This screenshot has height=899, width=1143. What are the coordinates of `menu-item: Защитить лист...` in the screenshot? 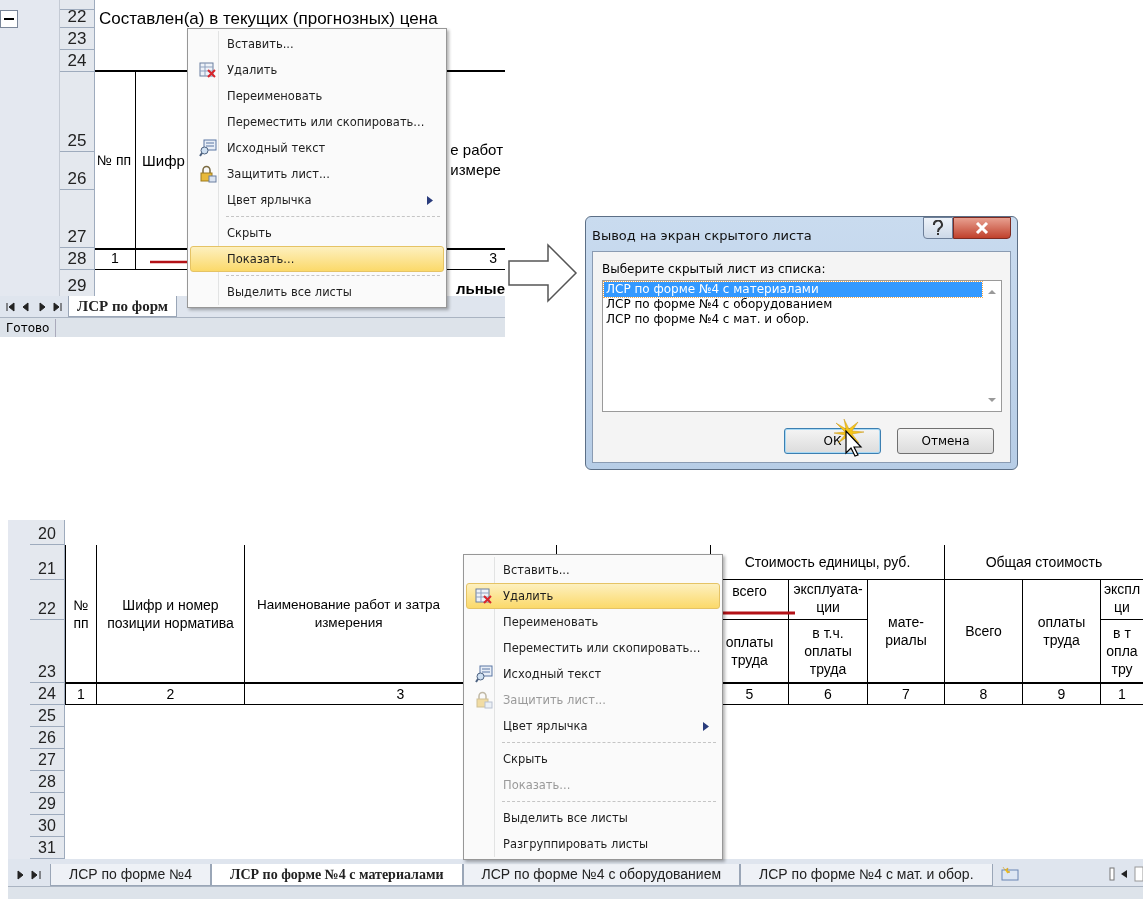 It's located at (317, 174).